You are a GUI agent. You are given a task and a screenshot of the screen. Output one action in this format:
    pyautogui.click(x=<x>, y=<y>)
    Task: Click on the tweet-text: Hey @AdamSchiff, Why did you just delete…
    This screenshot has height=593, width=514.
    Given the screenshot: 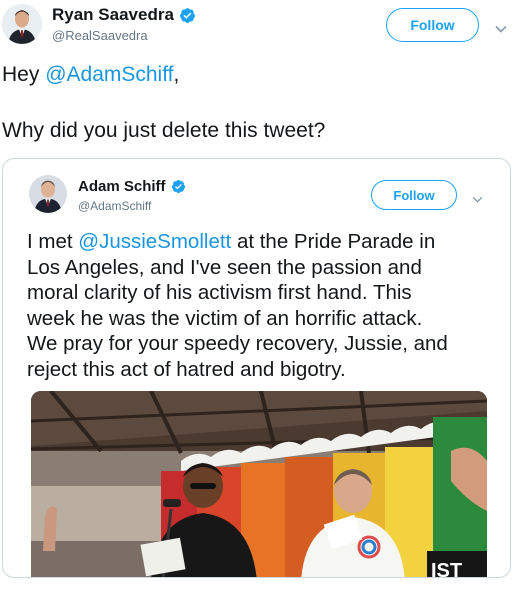 What is the action you would take?
    pyautogui.click(x=257, y=103)
    